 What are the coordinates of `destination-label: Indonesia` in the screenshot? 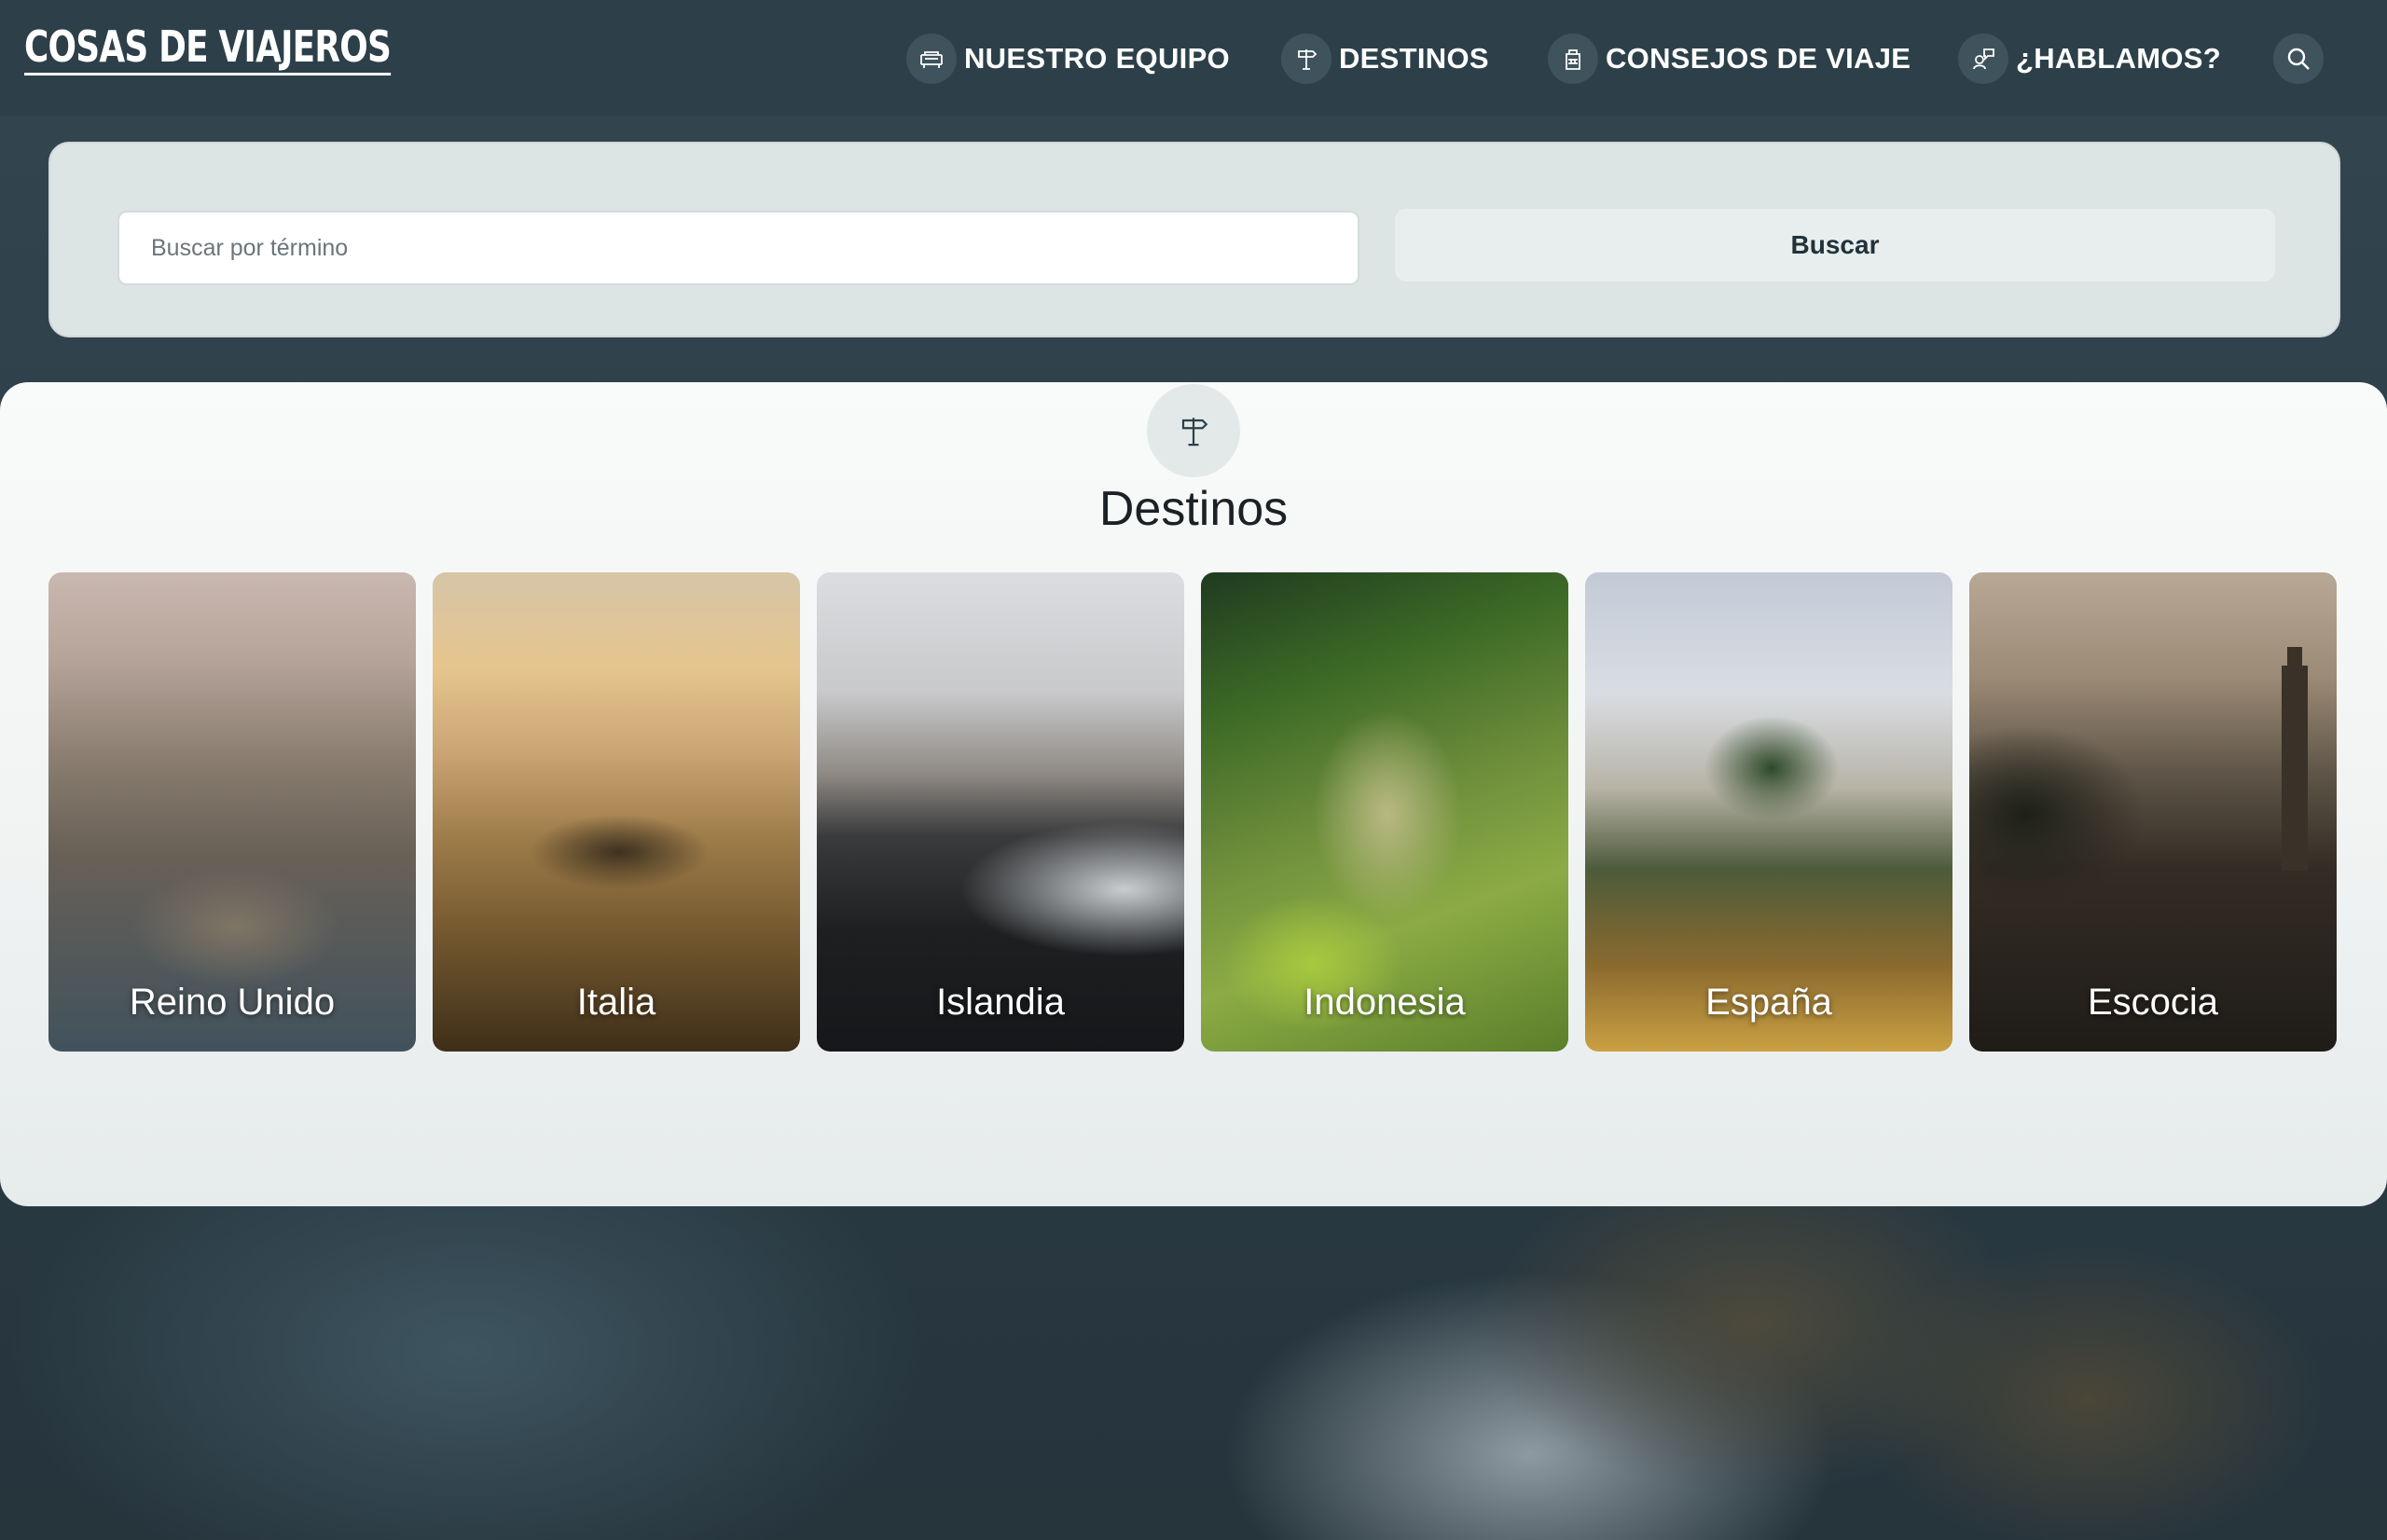 It's located at (1385, 1002).